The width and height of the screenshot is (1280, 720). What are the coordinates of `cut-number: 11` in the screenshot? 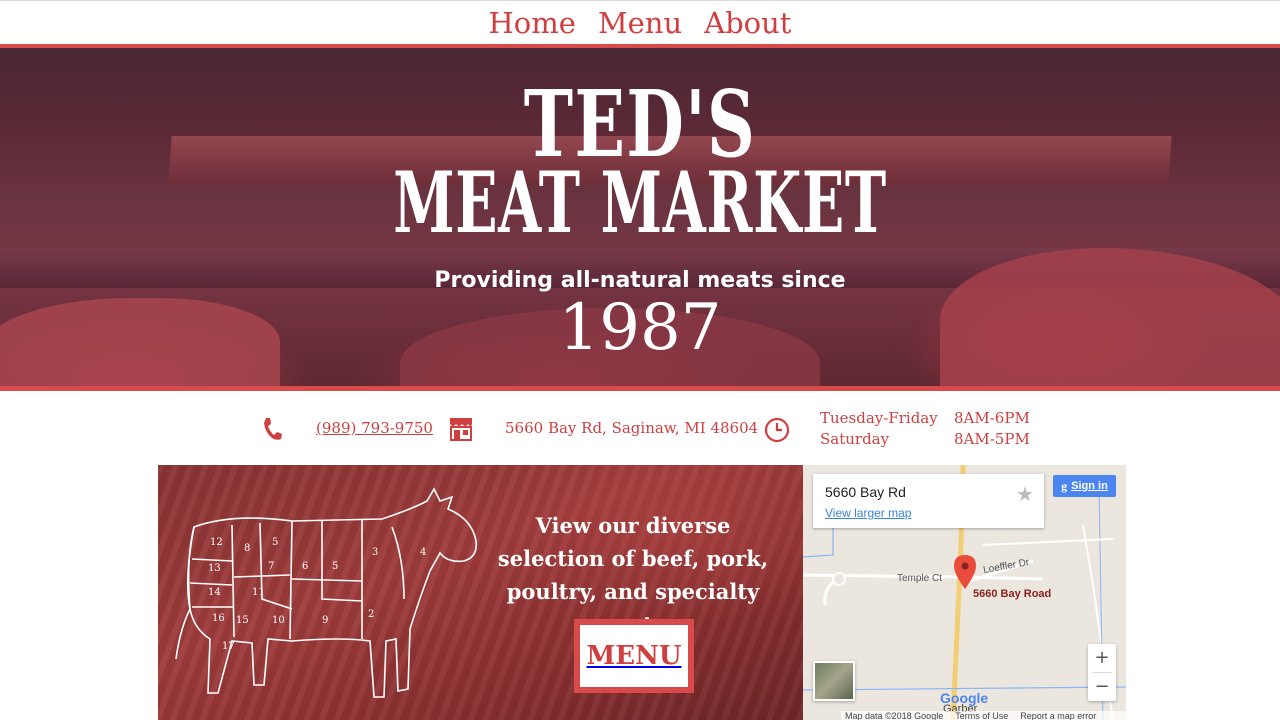 It's located at (258, 592).